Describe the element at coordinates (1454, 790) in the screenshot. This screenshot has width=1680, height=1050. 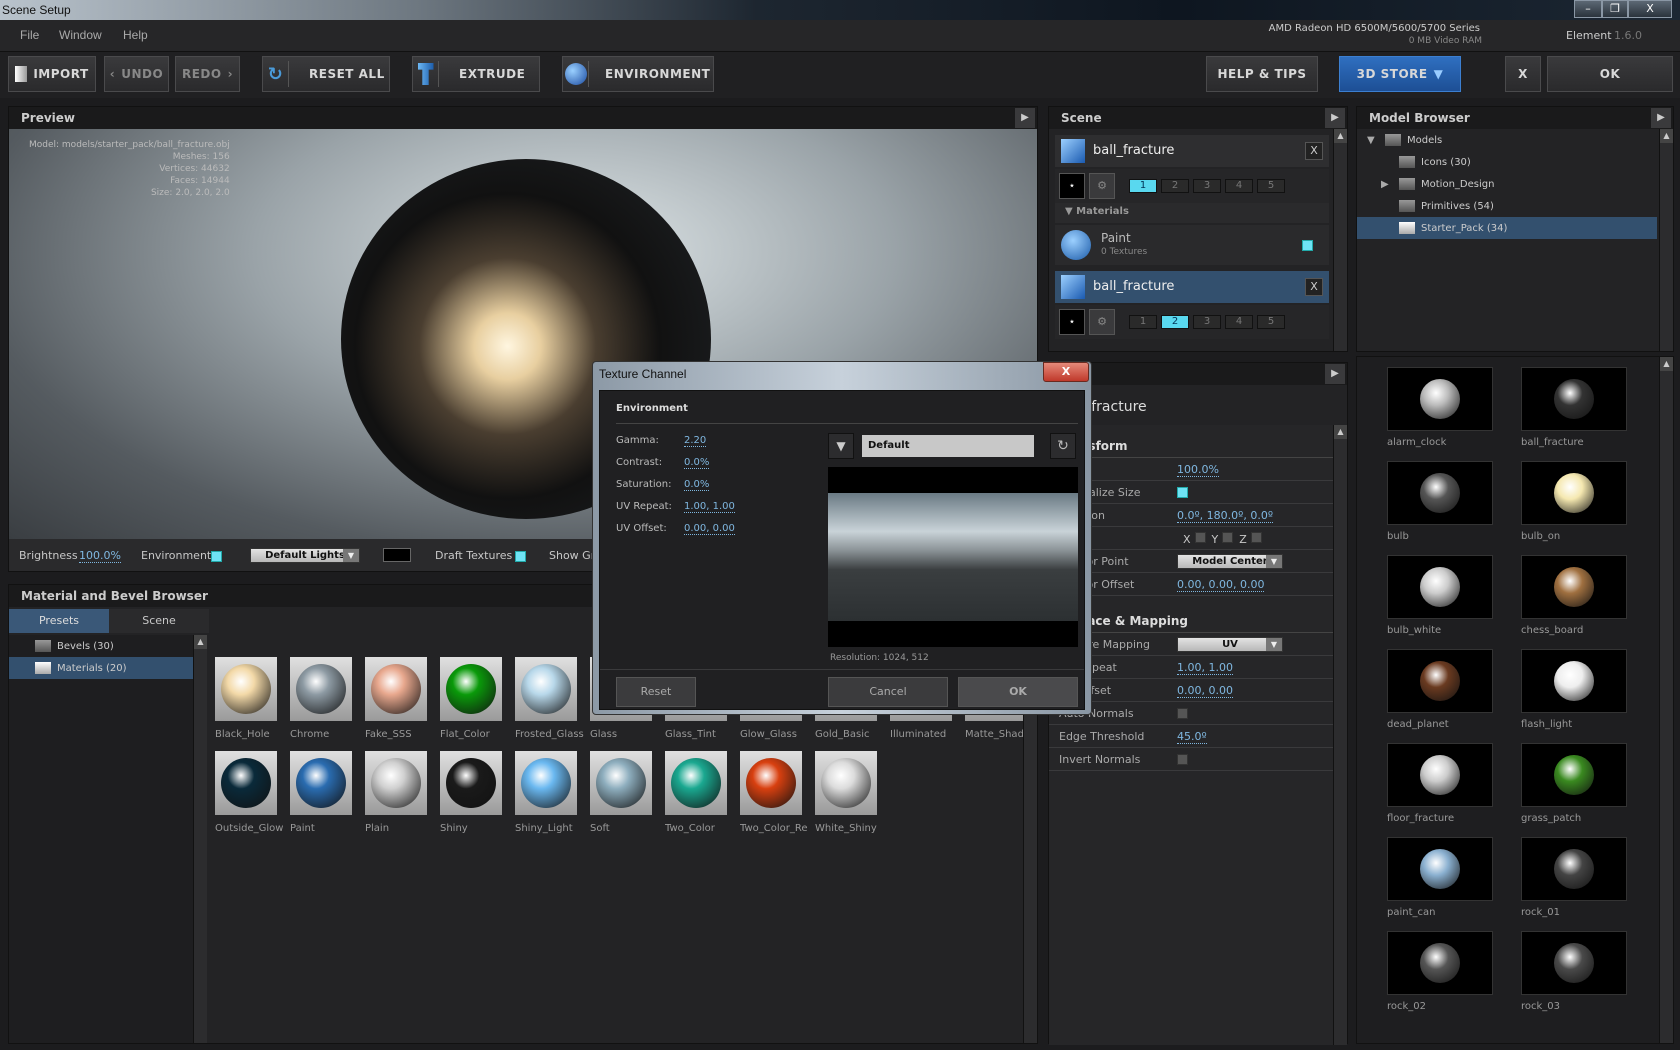
I see `model-item: floor_fracture` at that location.